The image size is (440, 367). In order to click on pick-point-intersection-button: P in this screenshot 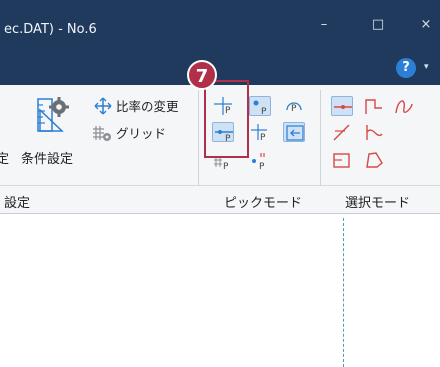, I will do `click(260, 132)`.